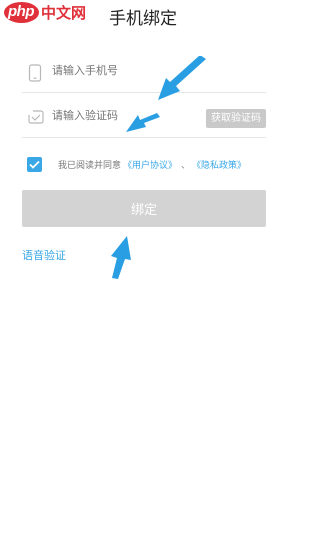  Describe the element at coordinates (35, 75) in the screenshot. I see `phone-icon` at that location.